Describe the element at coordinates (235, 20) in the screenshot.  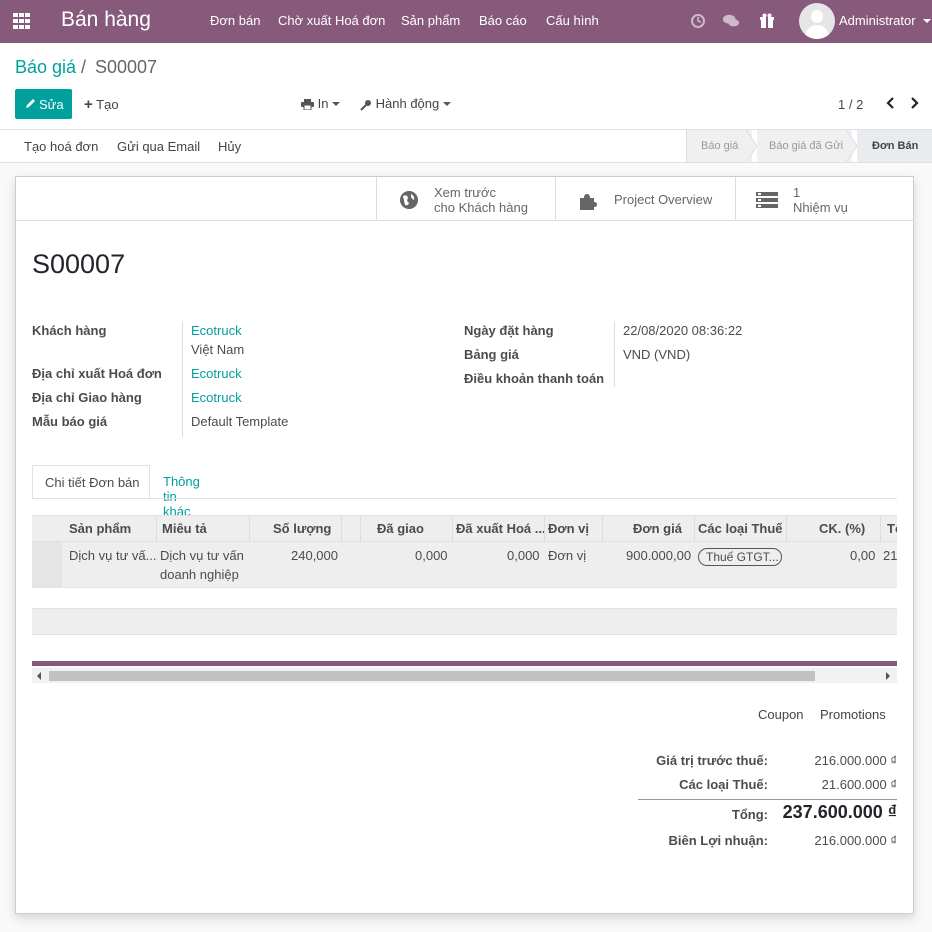
I see `menu-orders: Đơn bán` at that location.